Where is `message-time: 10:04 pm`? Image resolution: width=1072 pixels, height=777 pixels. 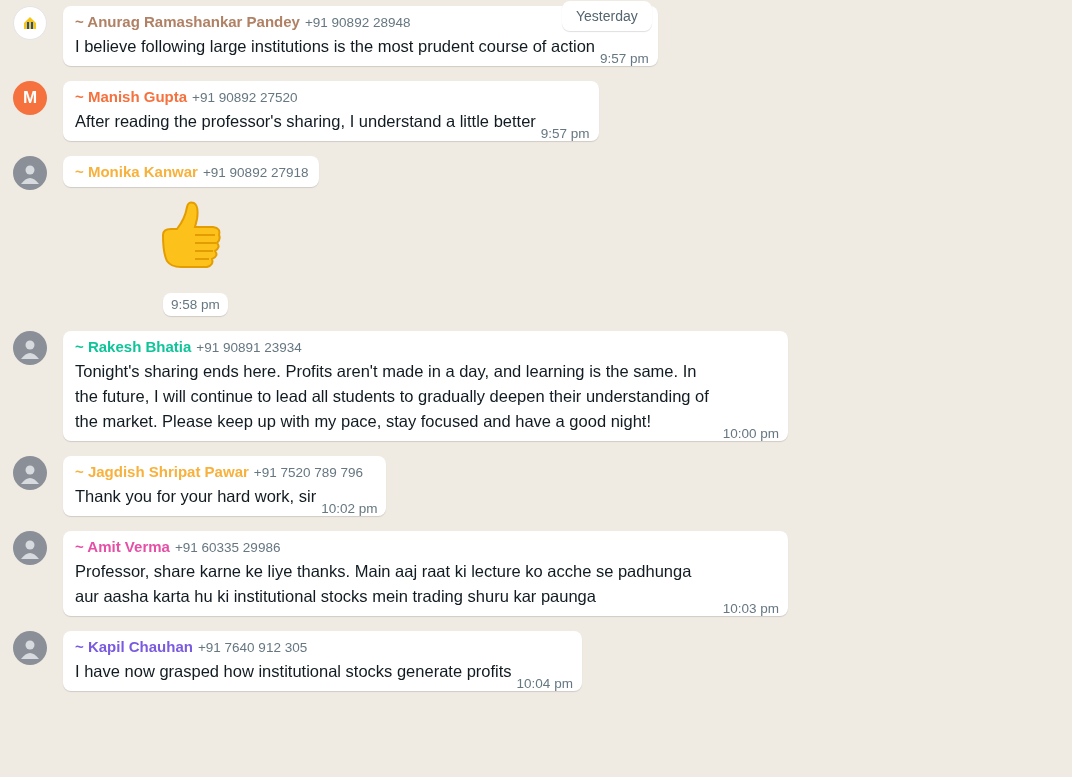 message-time: 10:04 pm is located at coordinates (544, 683).